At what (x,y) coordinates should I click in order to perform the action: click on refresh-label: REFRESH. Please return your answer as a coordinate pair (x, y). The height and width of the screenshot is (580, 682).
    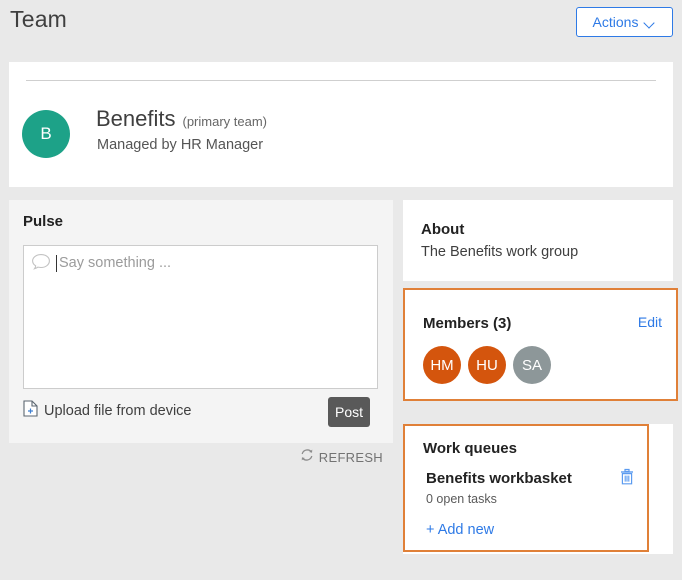
    Looking at the image, I should click on (350, 457).